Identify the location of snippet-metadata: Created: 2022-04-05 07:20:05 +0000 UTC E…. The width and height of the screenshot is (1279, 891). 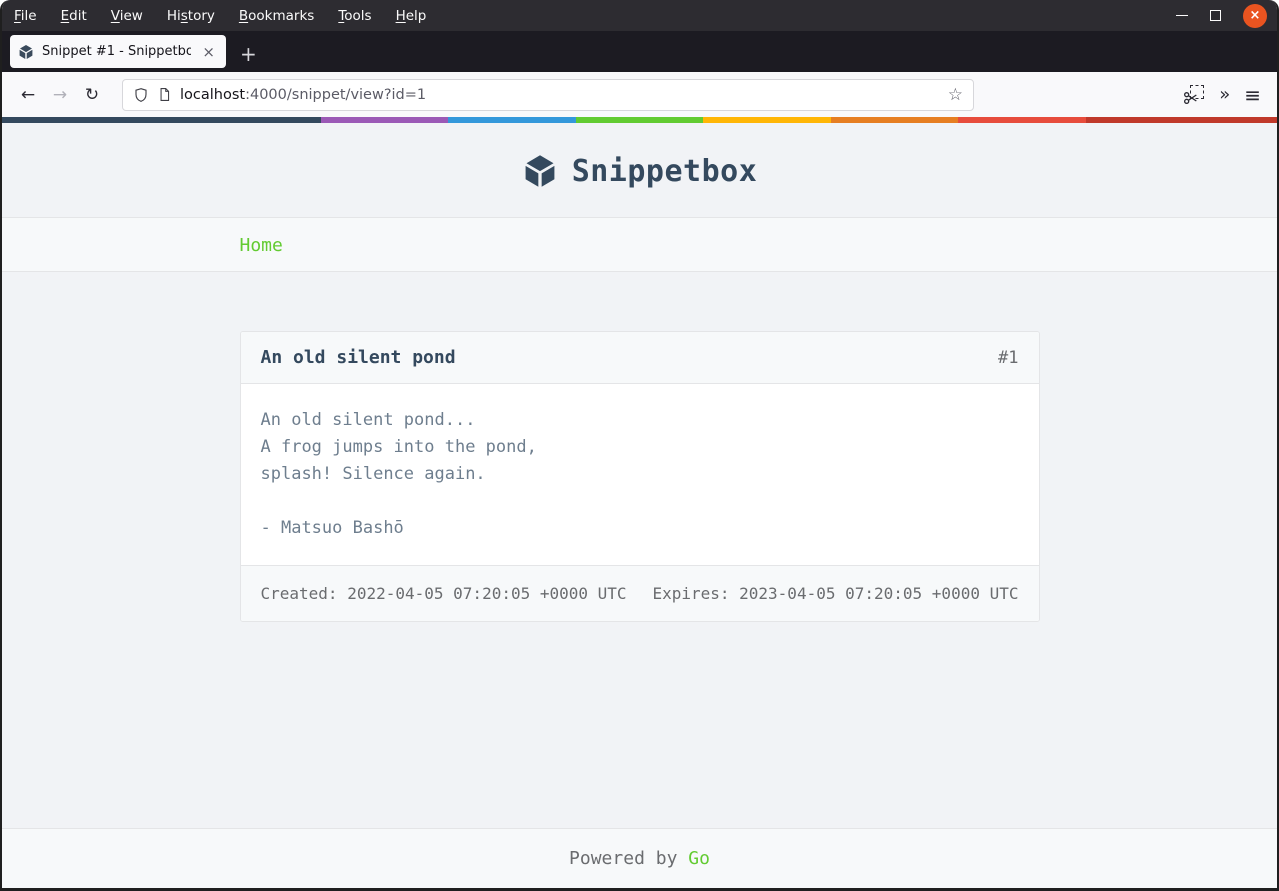
(639, 593).